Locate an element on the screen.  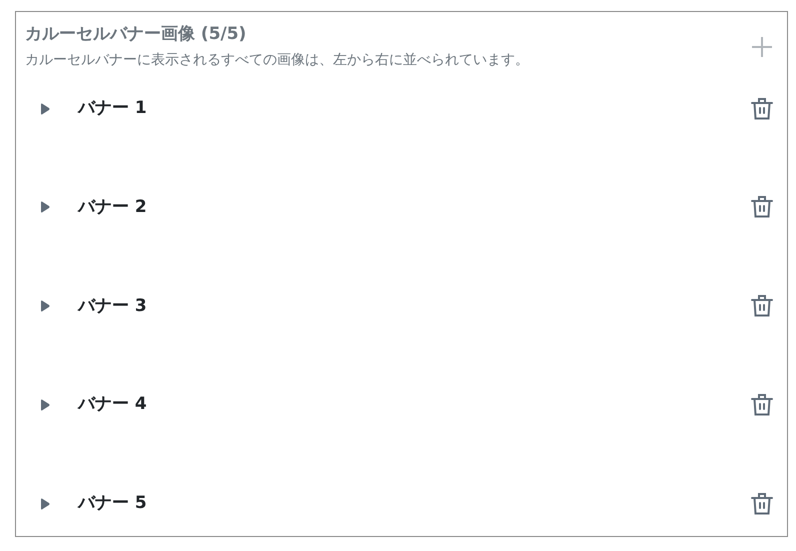
panel-title: カルーセルバナー画像 (5/5) is located at coordinates (136, 34).